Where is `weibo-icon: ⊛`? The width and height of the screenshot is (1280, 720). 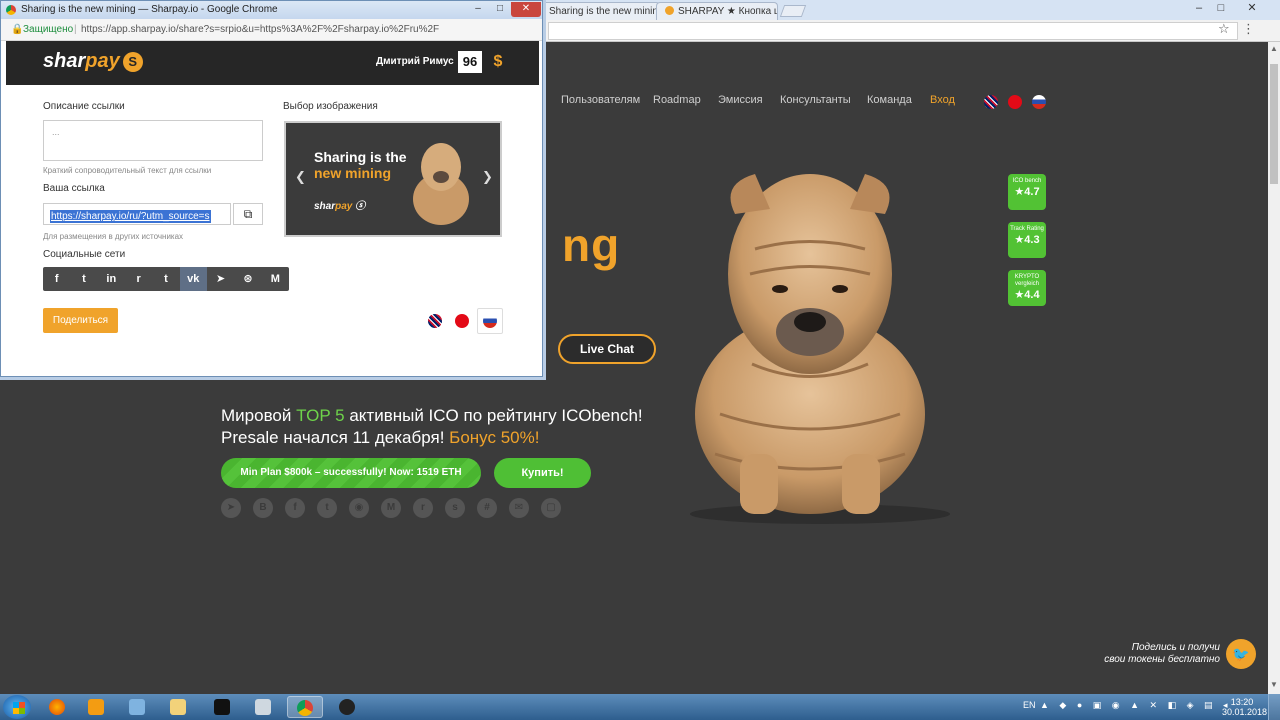
weibo-icon: ⊛ is located at coordinates (247, 279).